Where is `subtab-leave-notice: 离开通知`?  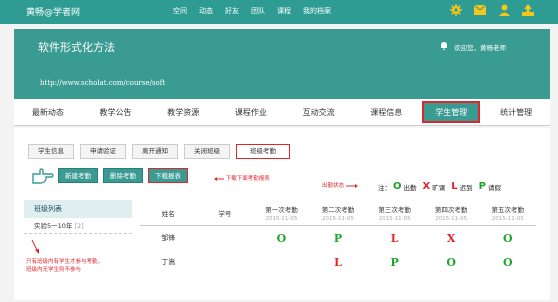 subtab-leave-notice: 离开通知 is located at coordinates (155, 151).